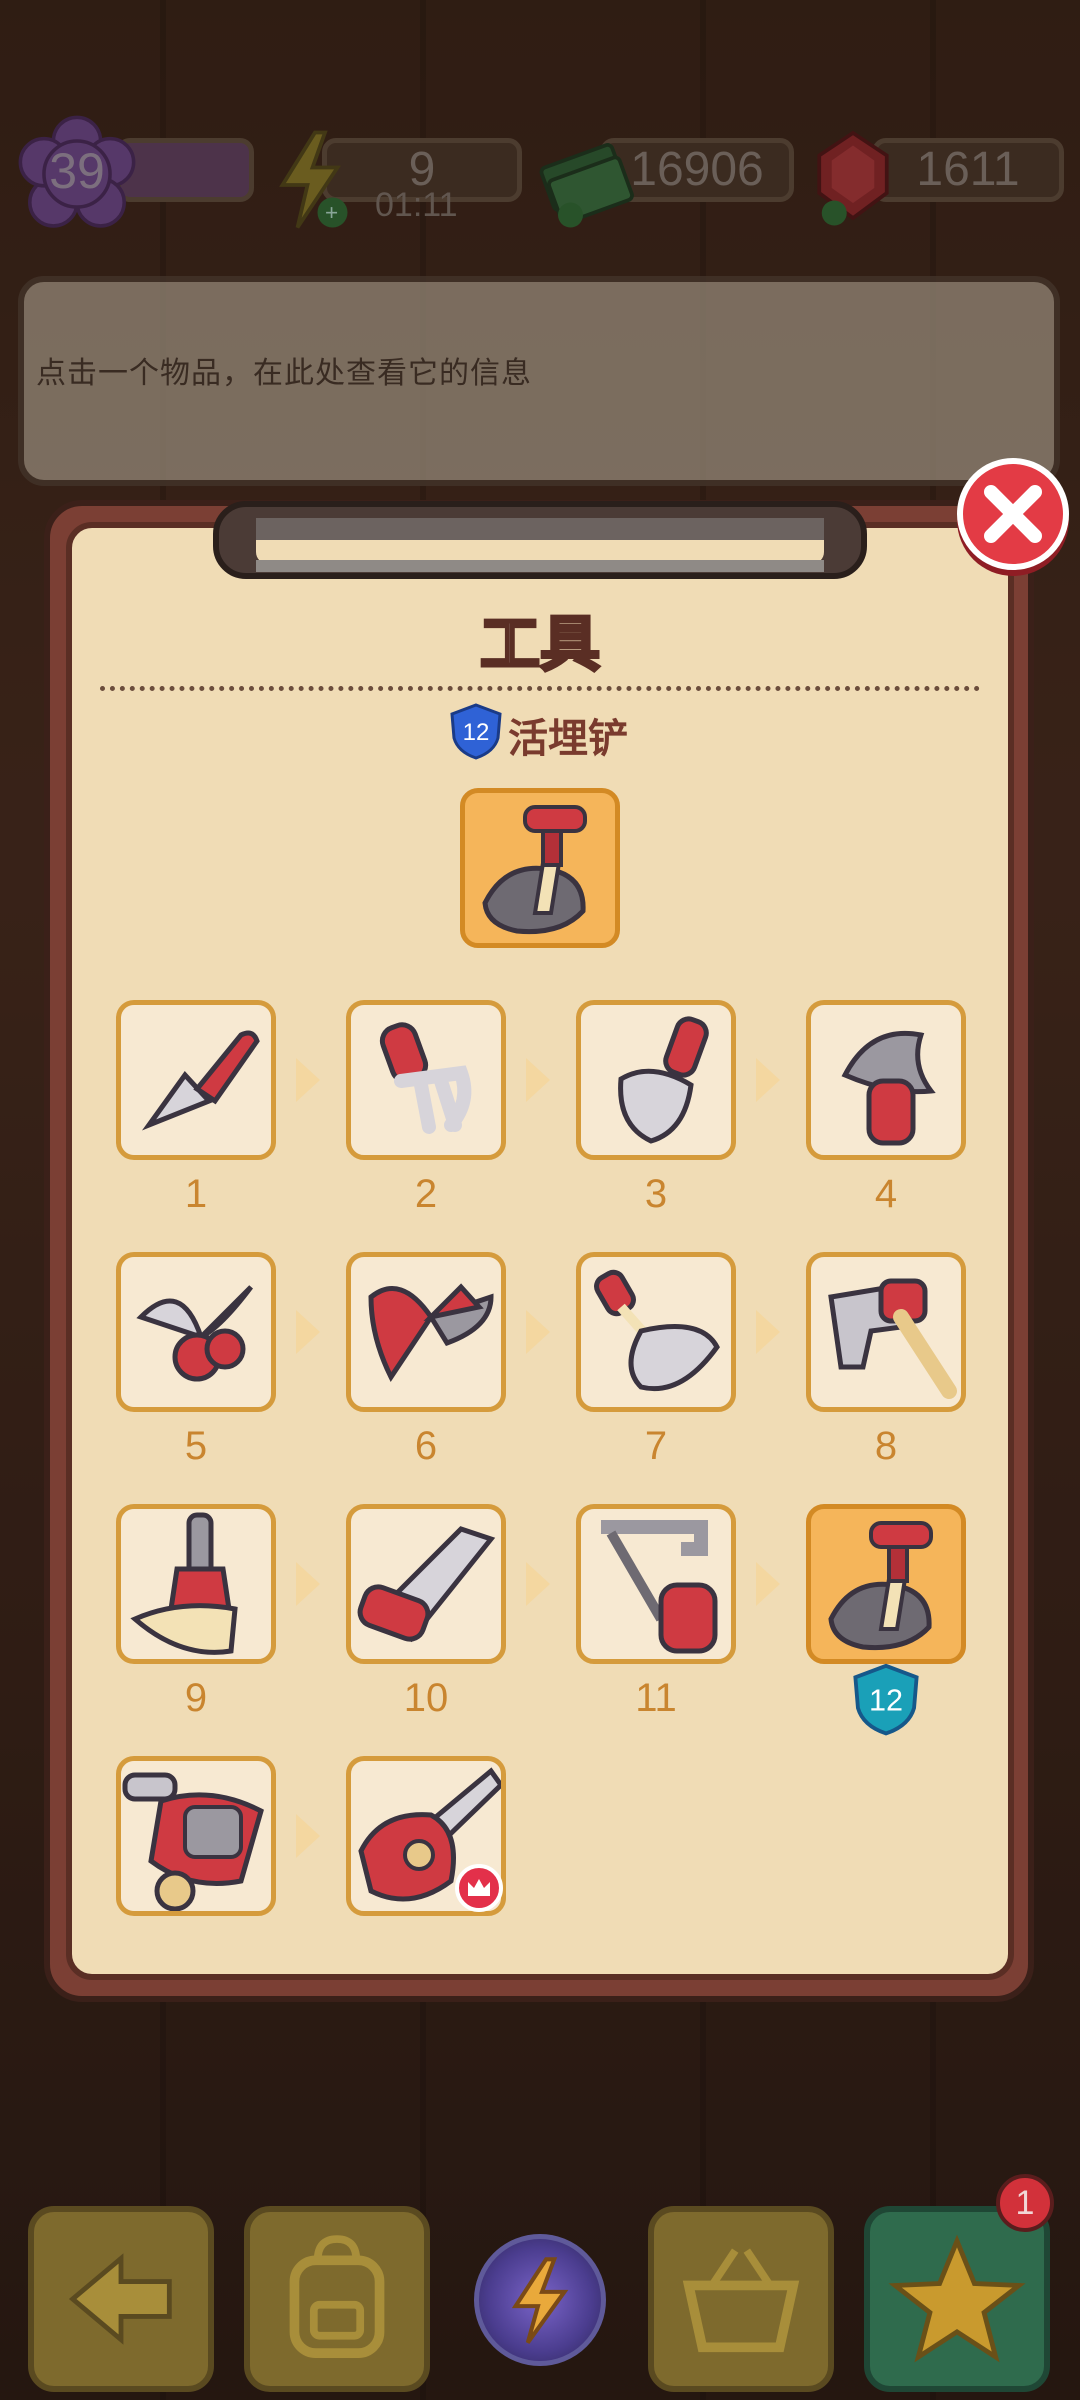 This screenshot has width=1080, height=2400. I want to click on current-level-badge: 12, so click(476, 732).